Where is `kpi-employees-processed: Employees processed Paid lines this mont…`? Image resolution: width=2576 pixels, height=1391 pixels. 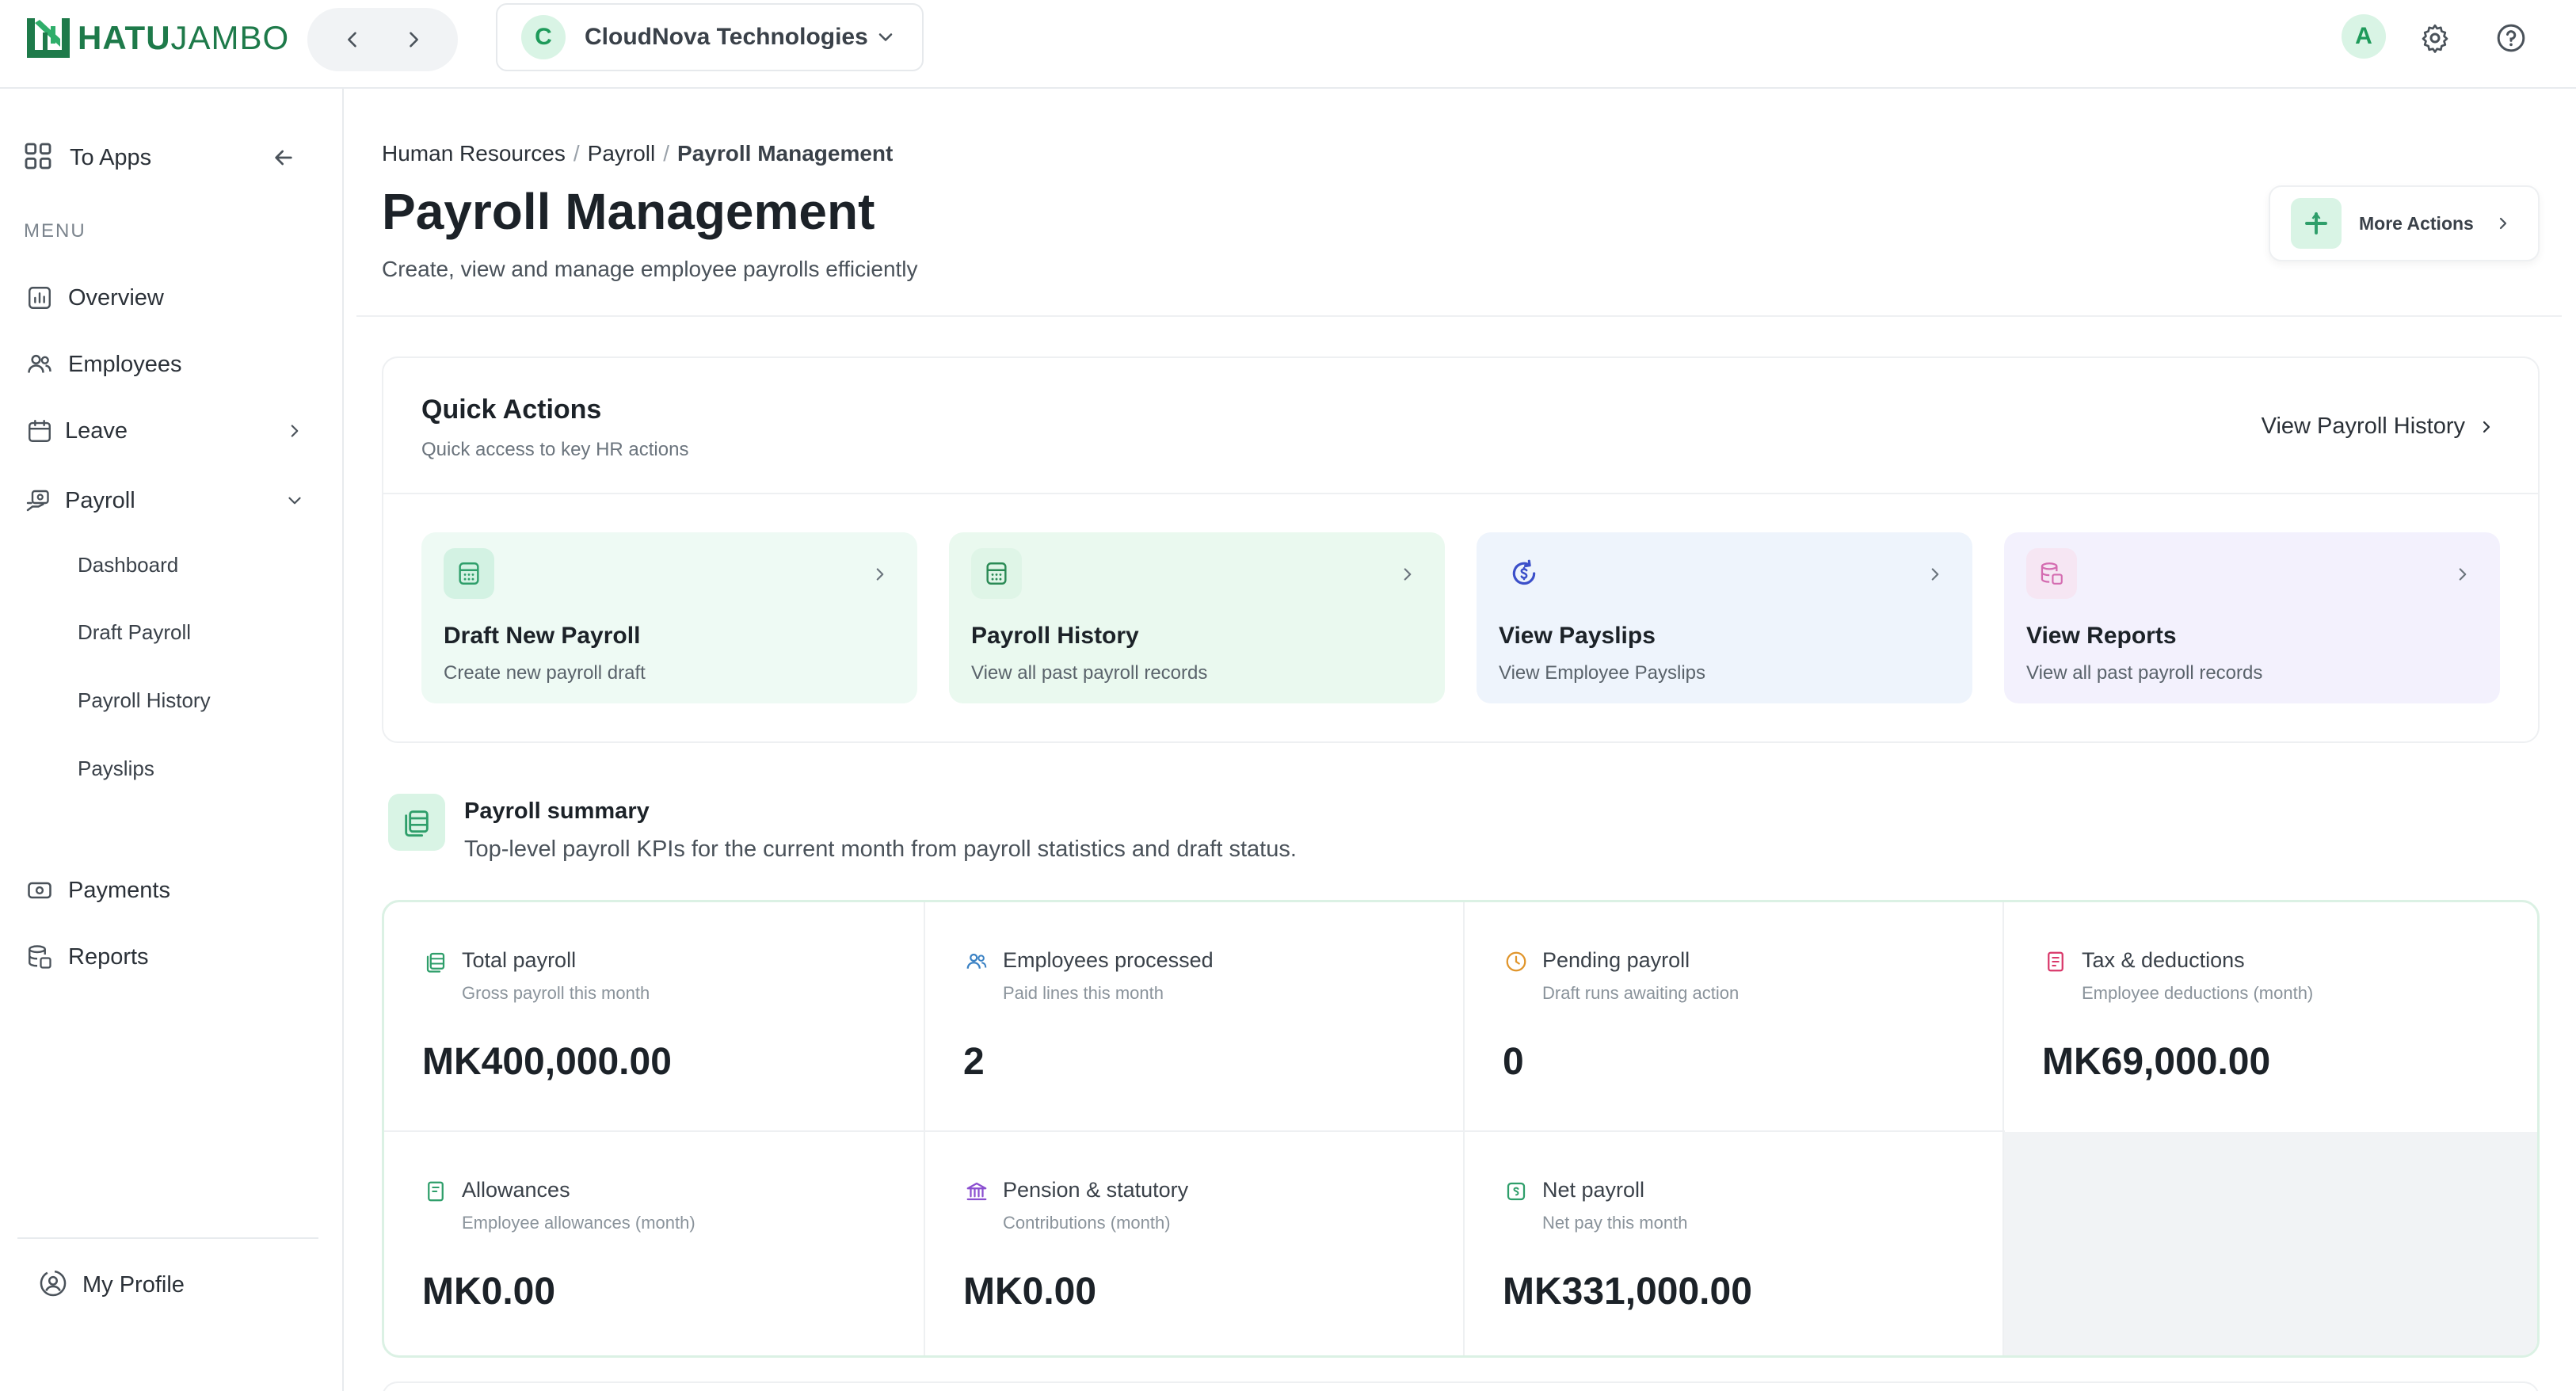
kpi-employees-processed: Employees processed Paid lines this mont… is located at coordinates (1195, 1016).